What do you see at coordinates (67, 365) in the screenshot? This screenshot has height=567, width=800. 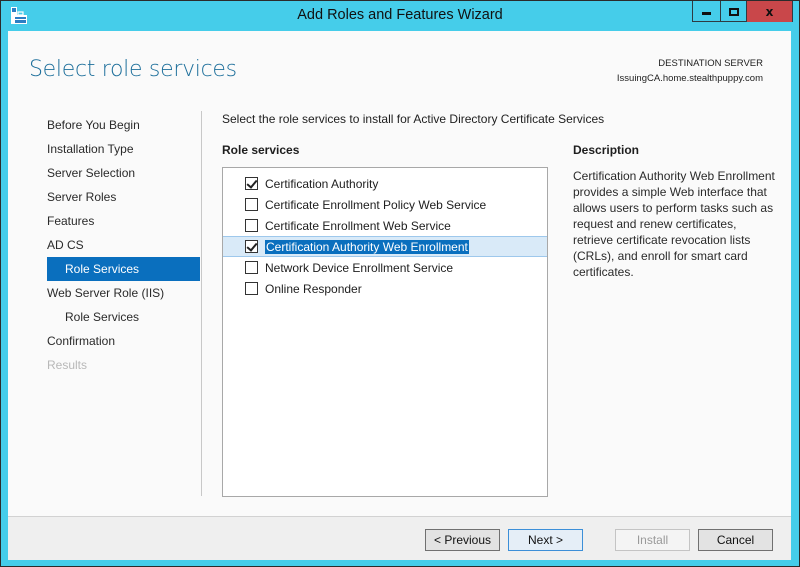 I see `nav-step-results: Results` at bounding box center [67, 365].